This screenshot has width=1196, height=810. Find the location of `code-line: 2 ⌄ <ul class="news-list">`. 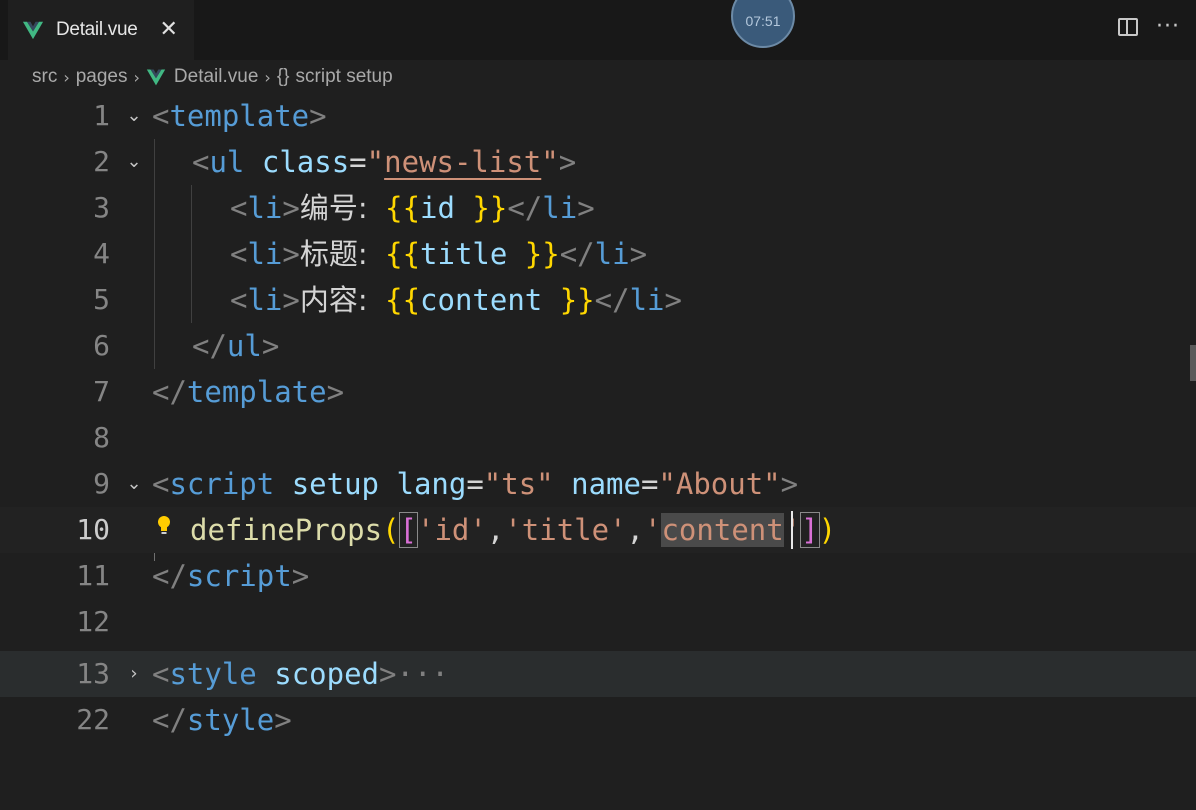

code-line: 2 ⌄ <ul class="news-list"> is located at coordinates (598, 162).